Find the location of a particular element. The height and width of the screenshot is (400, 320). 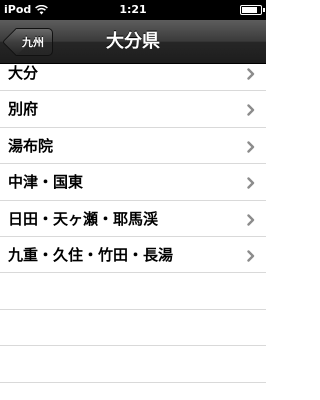

list-item-label: 別府 is located at coordinates (23, 109).